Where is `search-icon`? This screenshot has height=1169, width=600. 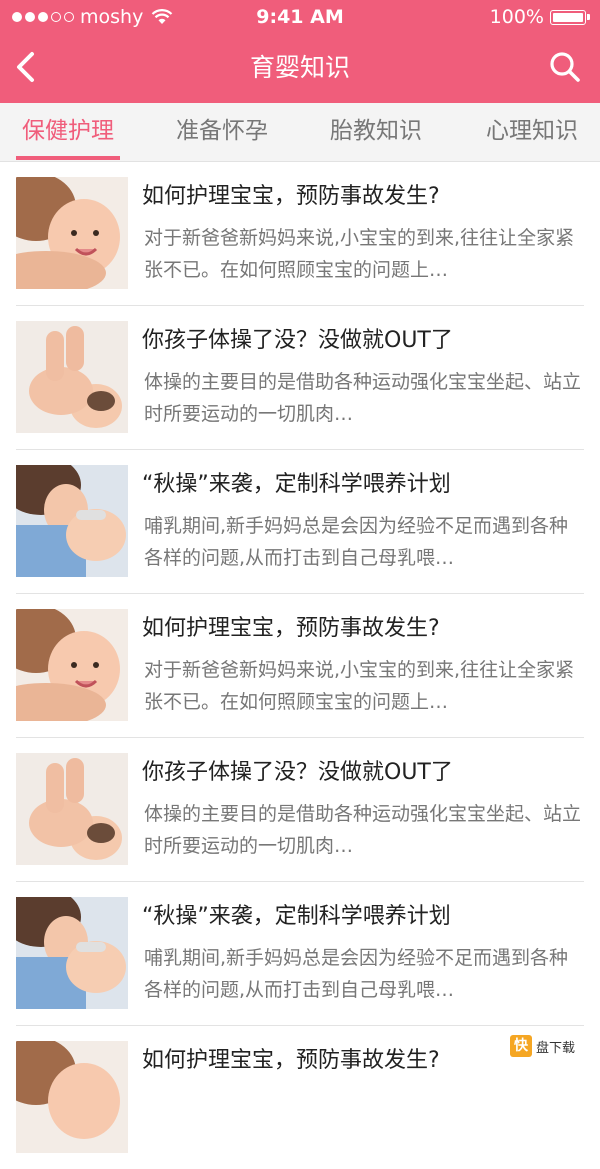
search-icon is located at coordinates (565, 67).